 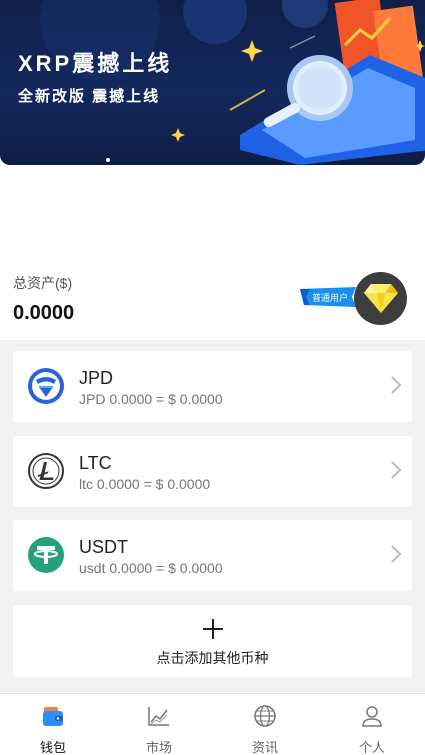 I want to click on chart-icon, so click(x=158, y=716).